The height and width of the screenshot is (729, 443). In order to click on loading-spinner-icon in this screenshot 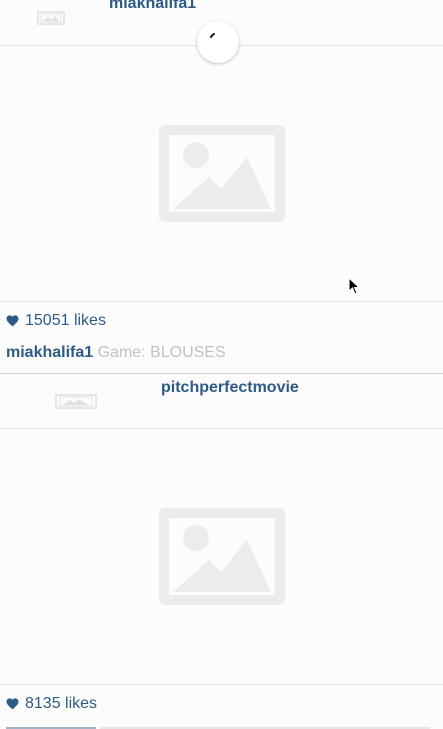, I will do `click(218, 42)`.